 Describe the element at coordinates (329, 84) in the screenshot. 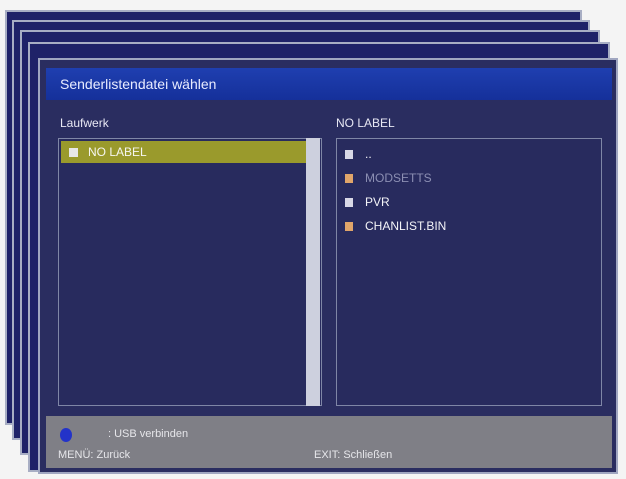

I see `dialog-title: Senderlistendatei wählen` at that location.